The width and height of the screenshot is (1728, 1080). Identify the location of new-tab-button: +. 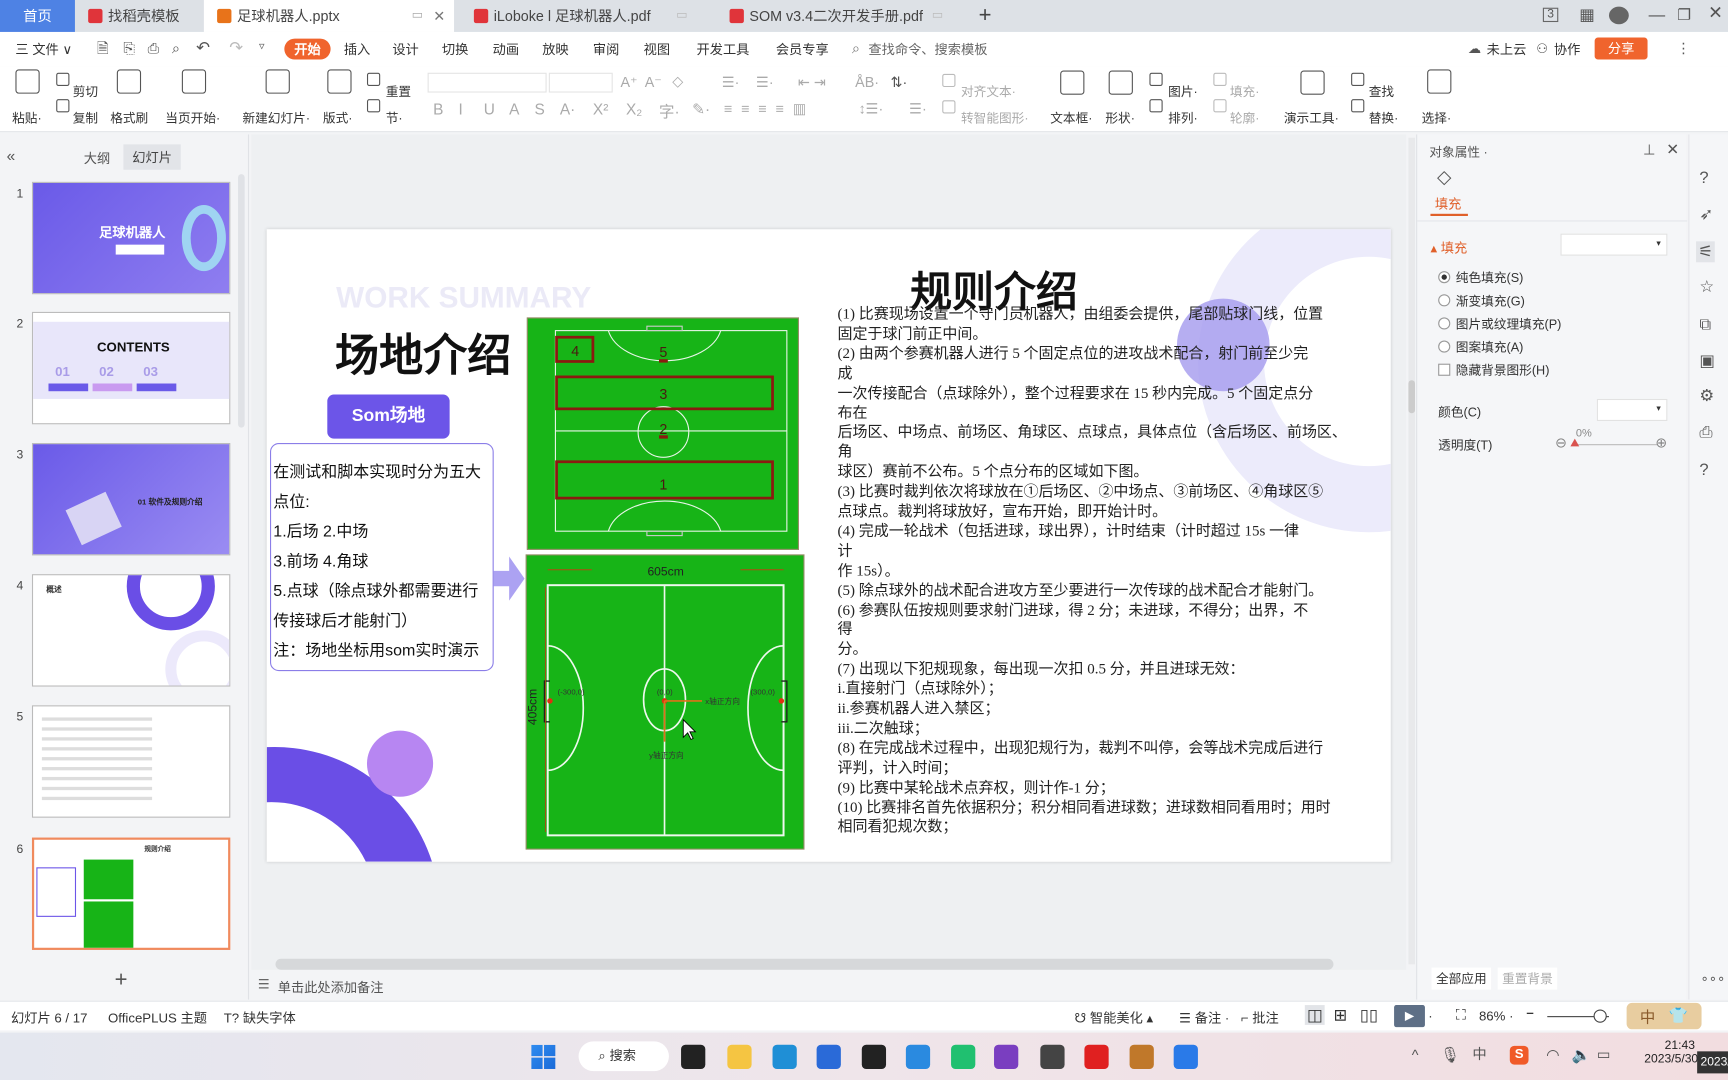
(985, 15).